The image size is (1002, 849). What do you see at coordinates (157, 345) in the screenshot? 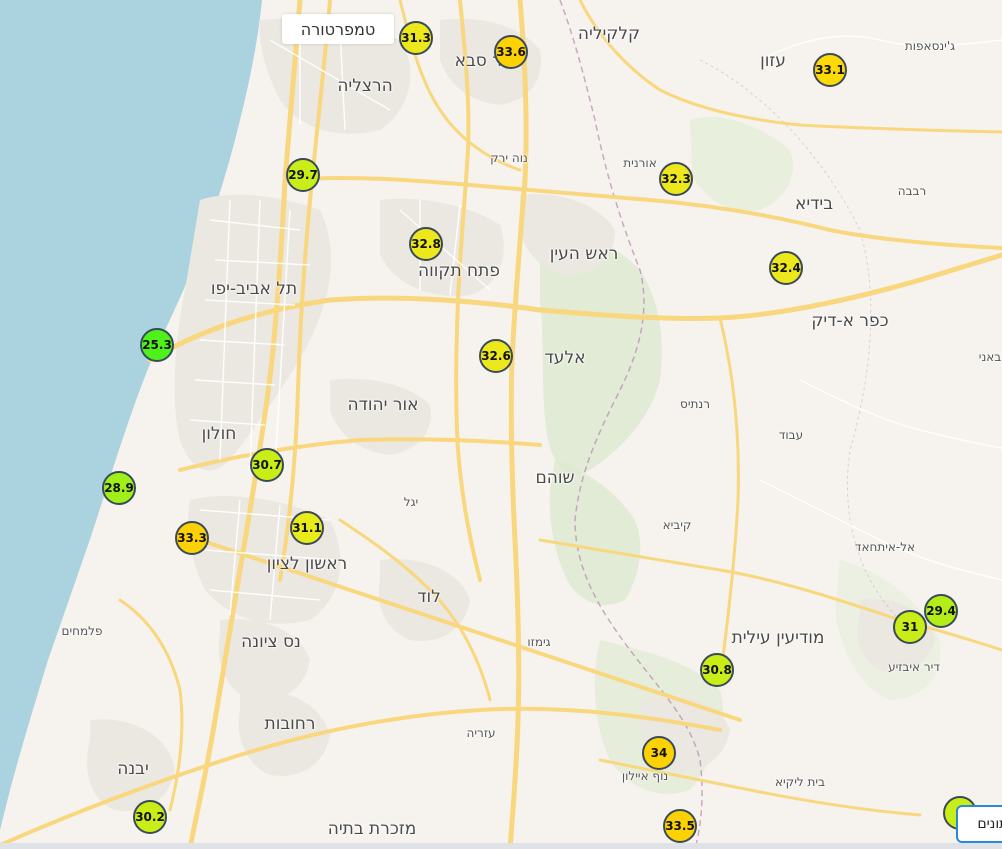
I see `temperature-marker: 25.3` at bounding box center [157, 345].